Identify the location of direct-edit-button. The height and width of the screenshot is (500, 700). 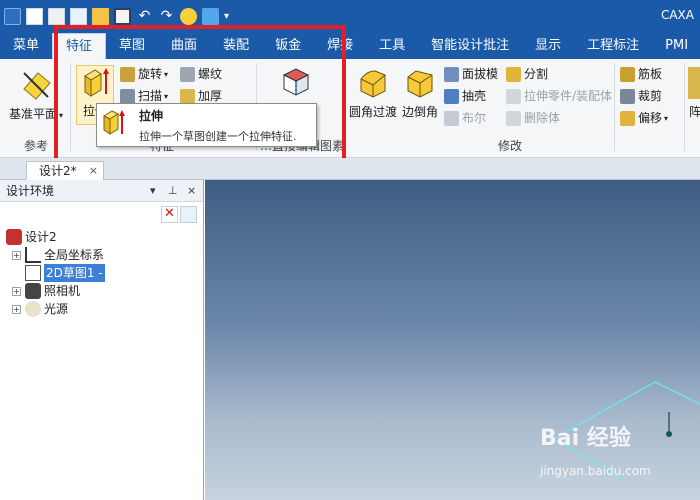
(296, 83).